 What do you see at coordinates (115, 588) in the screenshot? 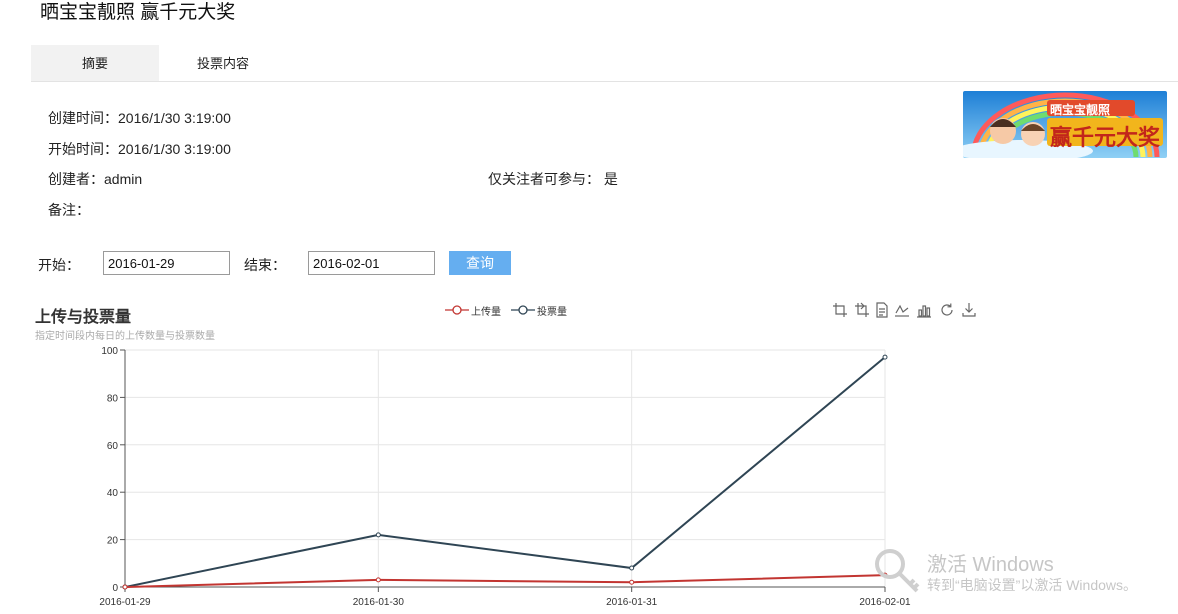
I see `y-tick-label: 0` at bounding box center [115, 588].